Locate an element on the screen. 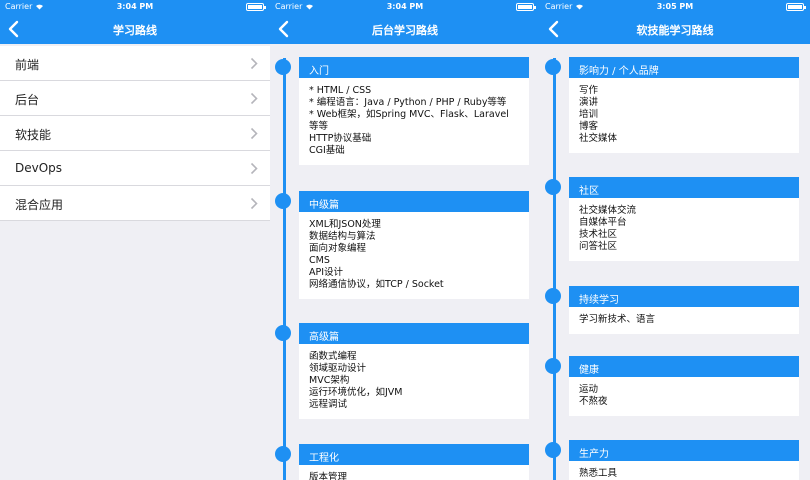  card-line: 演讲 is located at coordinates (589, 102).